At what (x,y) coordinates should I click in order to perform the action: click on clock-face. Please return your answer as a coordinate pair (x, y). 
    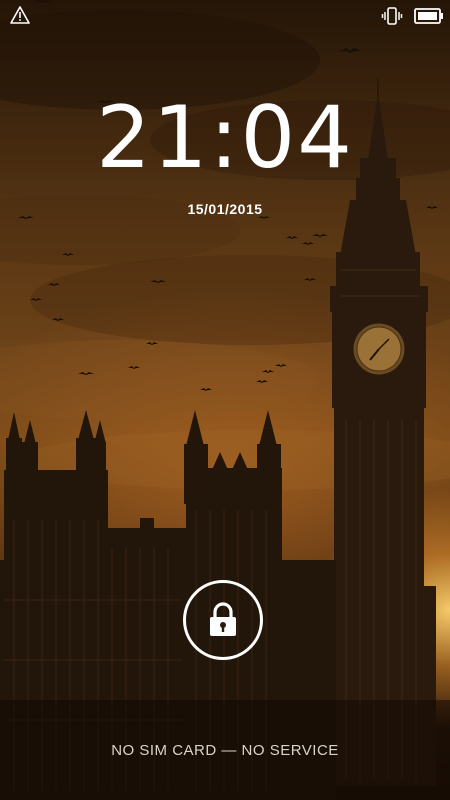
    Looking at the image, I should click on (379, 349).